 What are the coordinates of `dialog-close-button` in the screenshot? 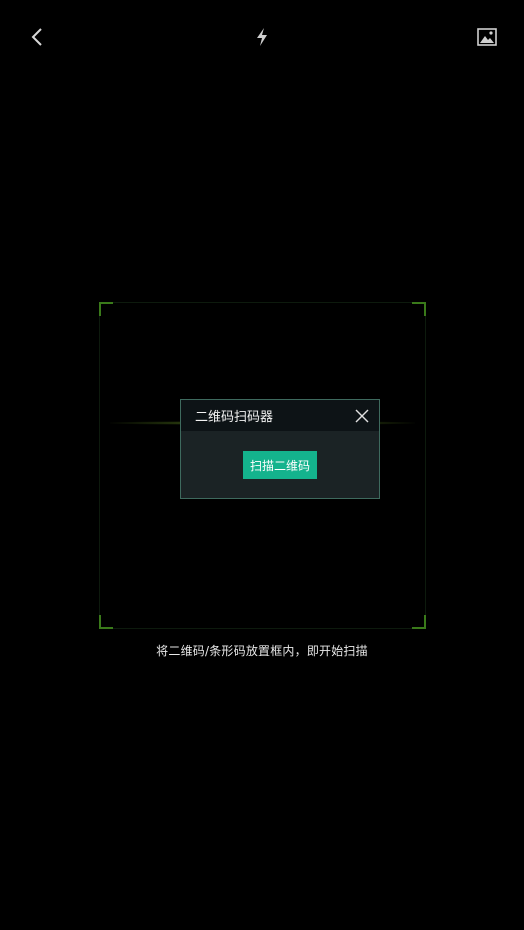 It's located at (362, 416).